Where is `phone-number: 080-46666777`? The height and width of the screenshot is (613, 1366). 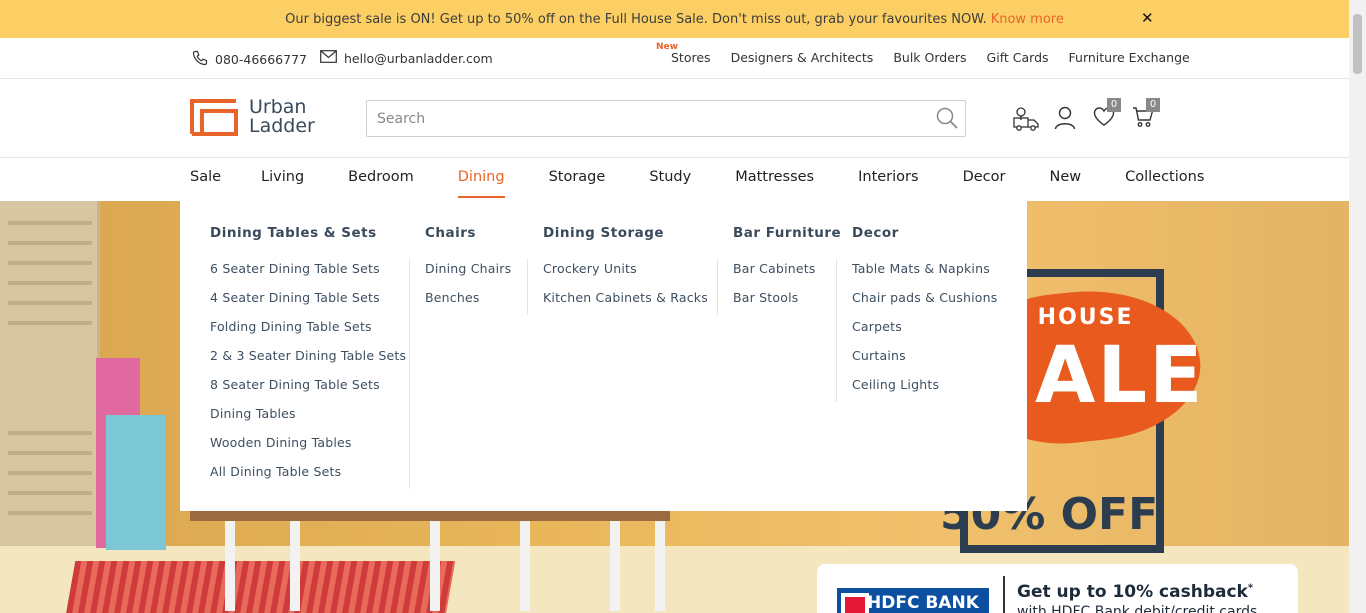
phone-number: 080-46666777 is located at coordinates (261, 59).